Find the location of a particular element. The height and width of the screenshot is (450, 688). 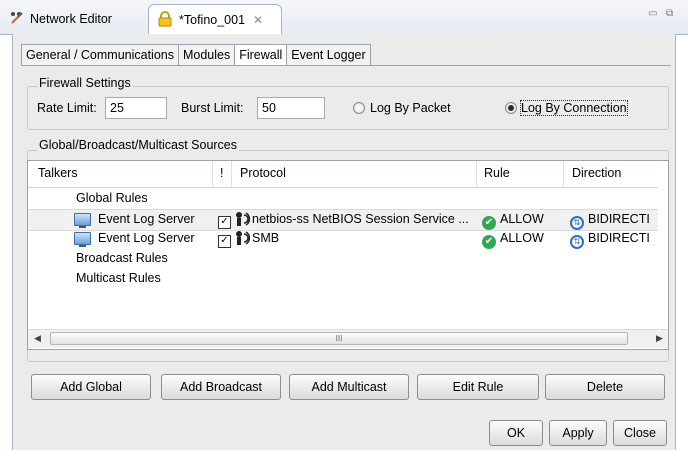

header-protocol: Protocol is located at coordinates (263, 173).